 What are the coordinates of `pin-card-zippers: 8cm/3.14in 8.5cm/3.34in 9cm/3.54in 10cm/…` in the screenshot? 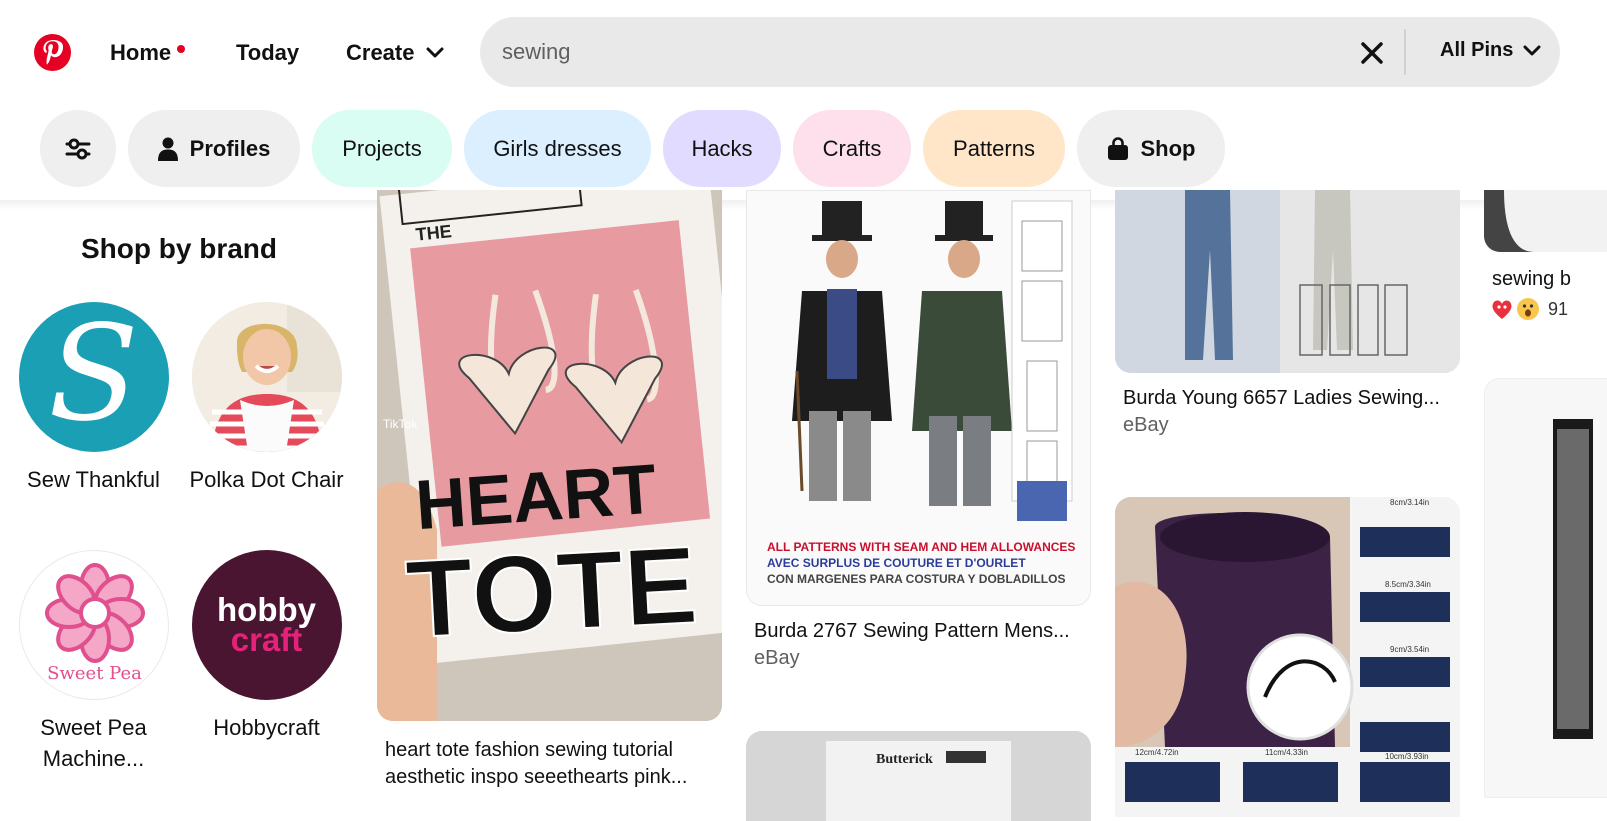 It's located at (1287, 657).